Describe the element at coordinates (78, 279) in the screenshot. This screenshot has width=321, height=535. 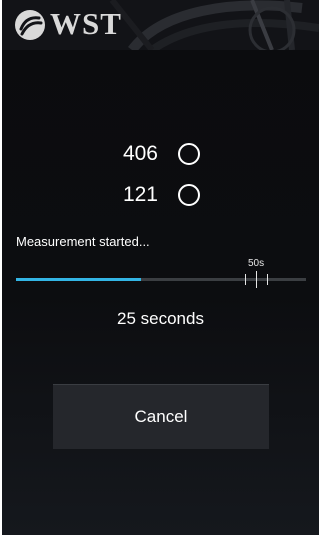
I see `progress-fill` at that location.